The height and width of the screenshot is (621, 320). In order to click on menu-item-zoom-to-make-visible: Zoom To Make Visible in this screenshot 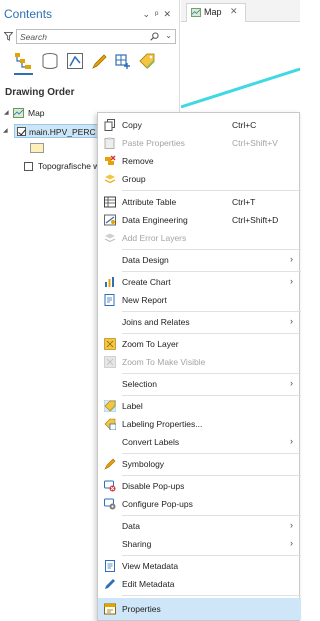, I will do `click(199, 362)`.